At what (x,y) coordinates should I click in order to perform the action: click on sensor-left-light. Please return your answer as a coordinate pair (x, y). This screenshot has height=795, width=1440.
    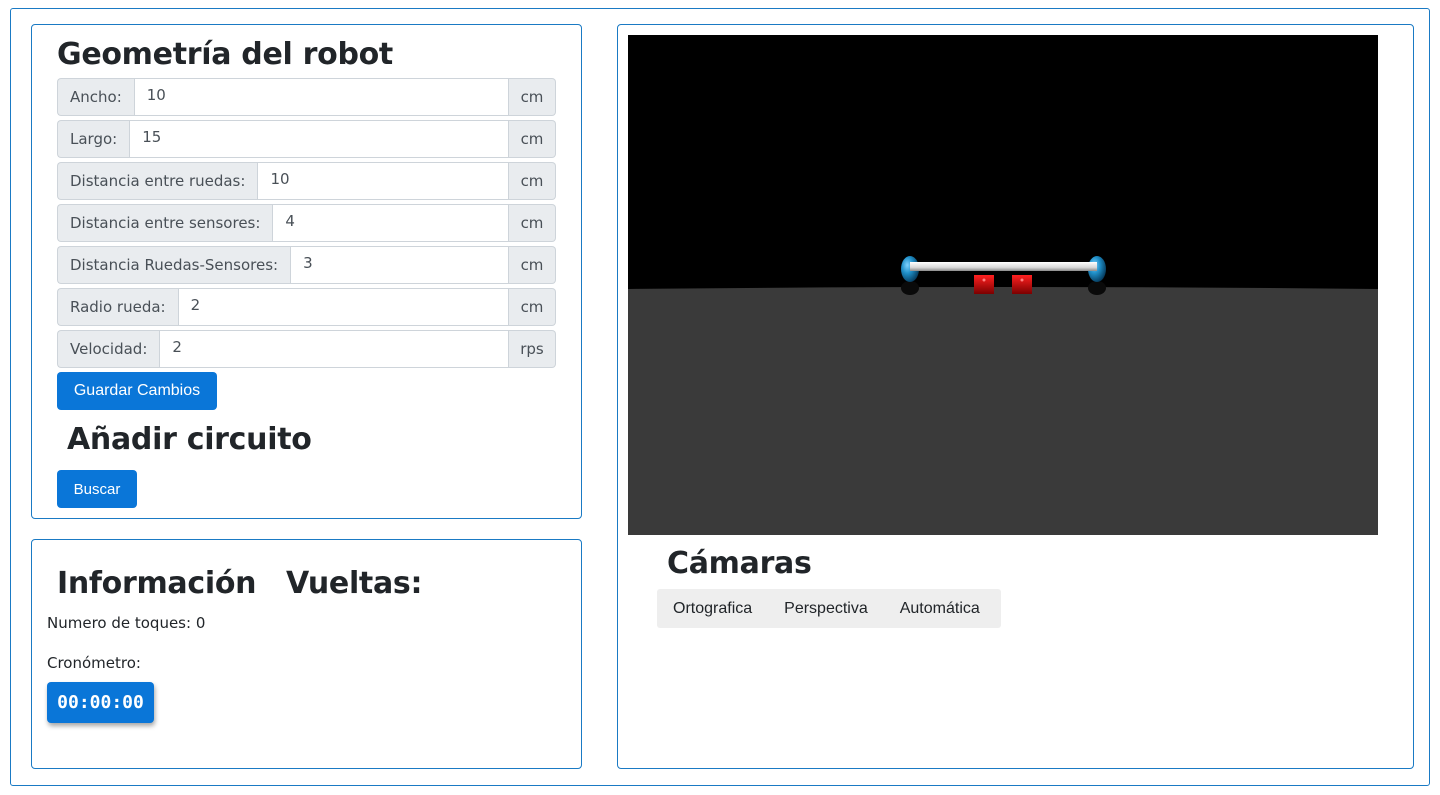
    Looking at the image, I should click on (984, 280).